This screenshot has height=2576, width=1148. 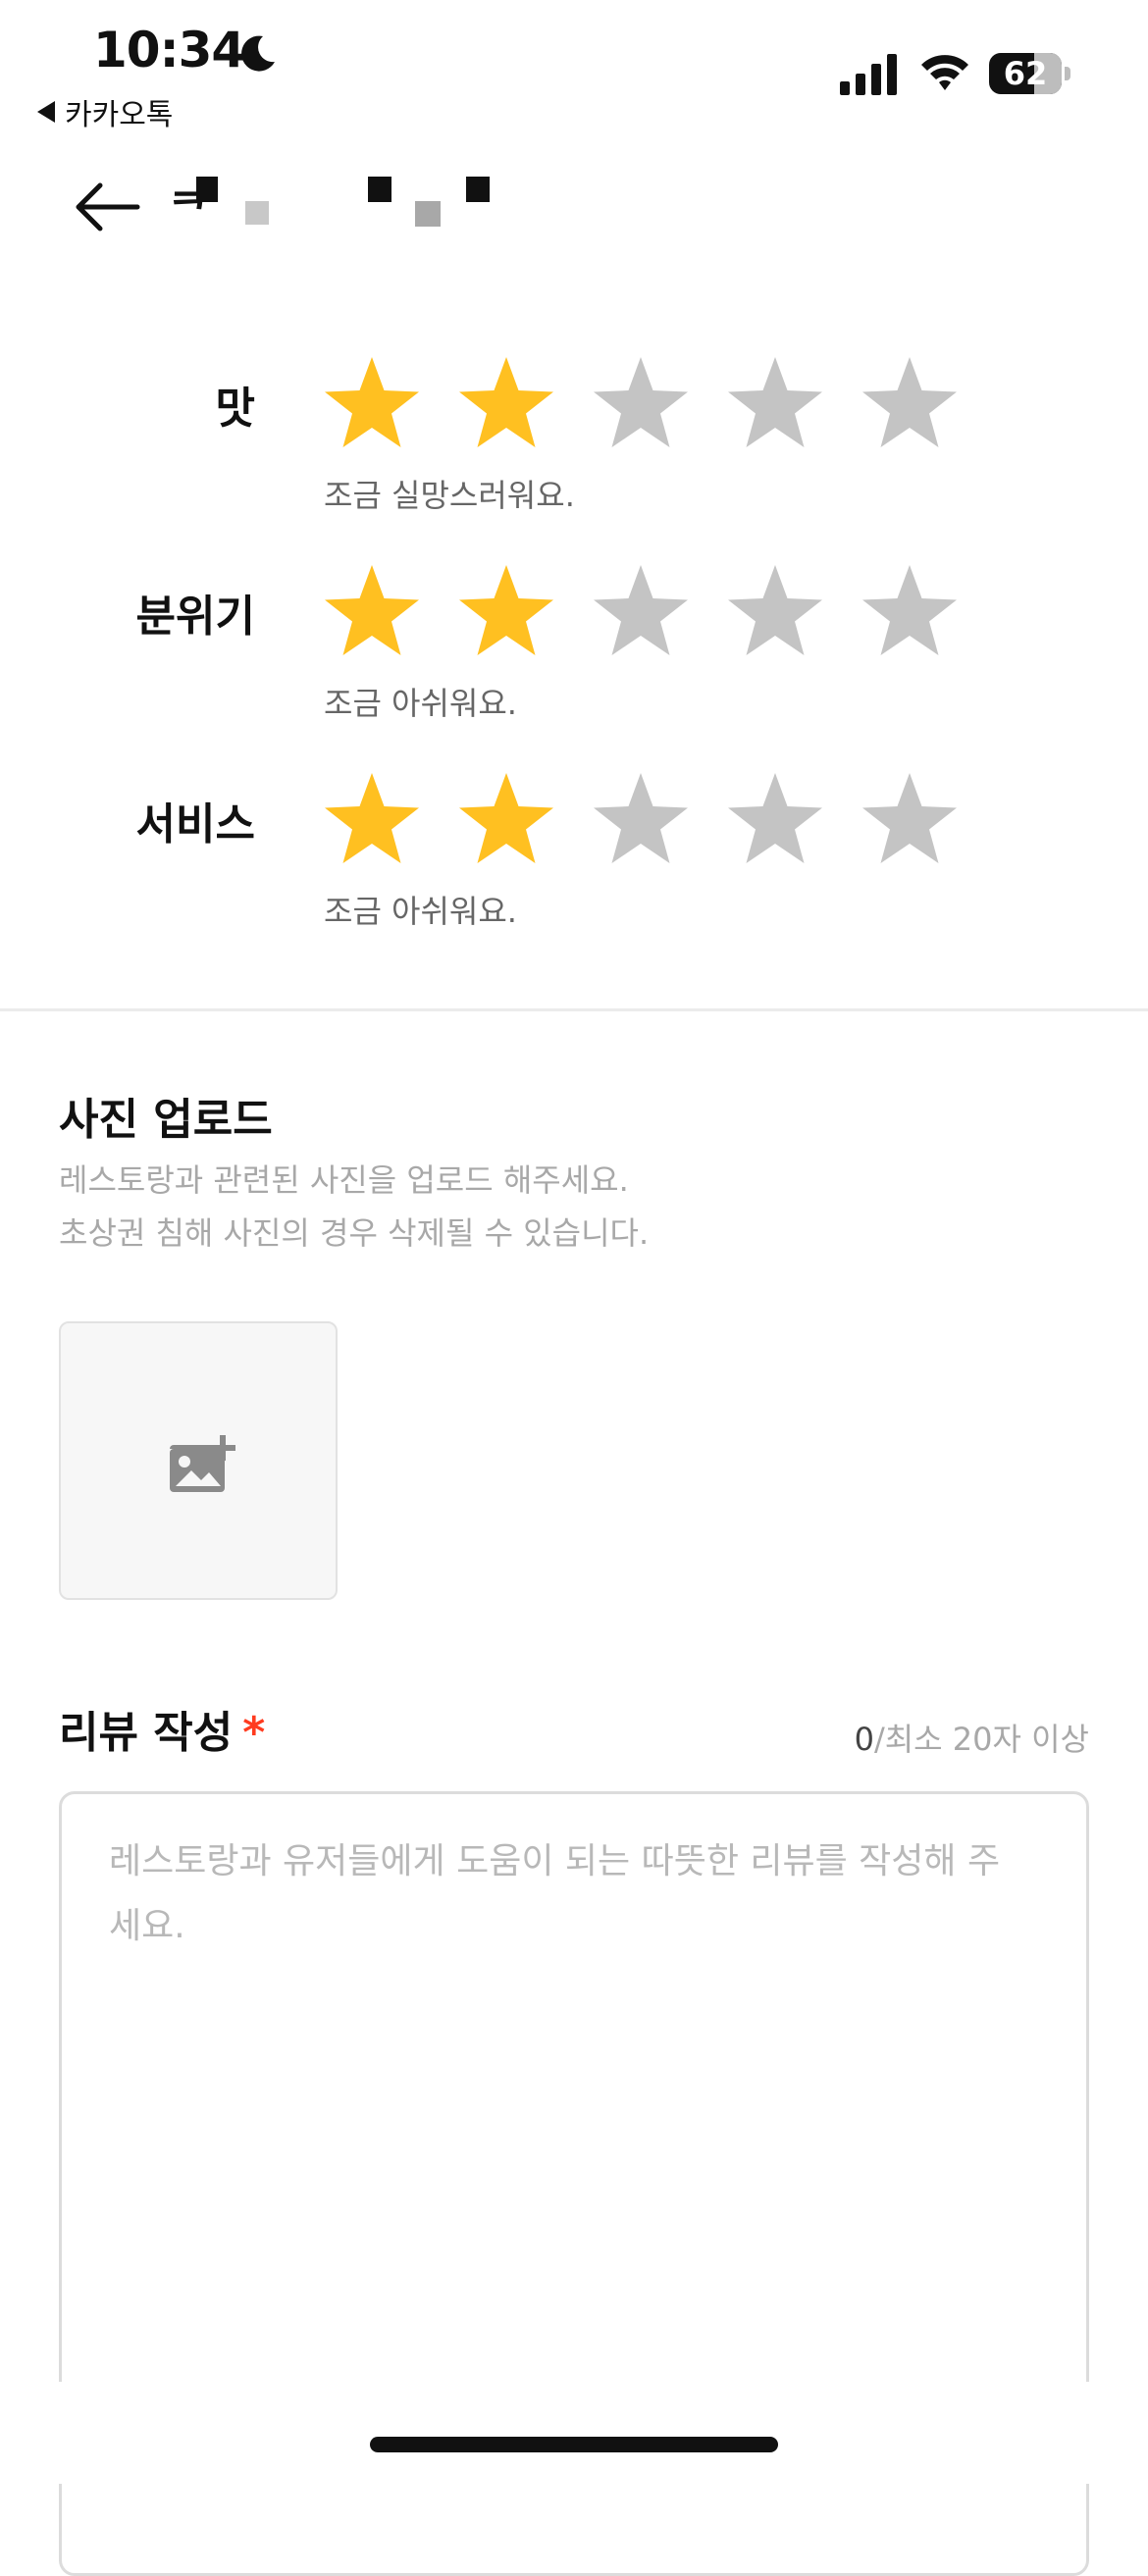 I want to click on cellular-signal-icon, so click(x=868, y=74).